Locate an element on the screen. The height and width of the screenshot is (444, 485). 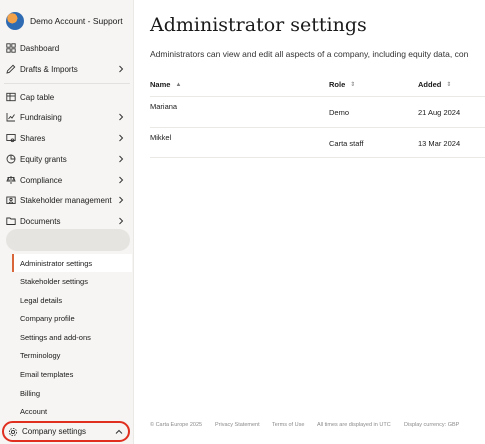
nav-item-drafts: Drafts & Imports is located at coordinates (67, 69).